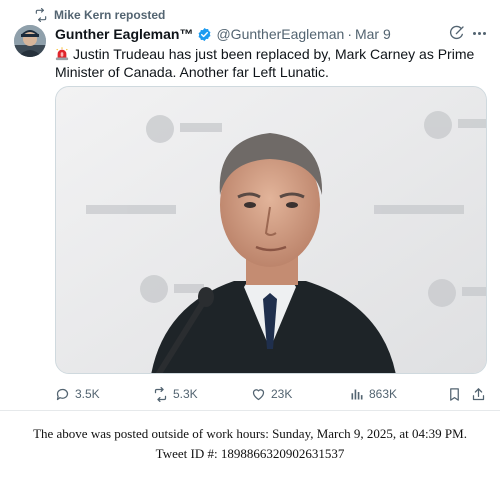  Describe the element at coordinates (479, 33) in the screenshot. I see `more-options-icon` at that location.